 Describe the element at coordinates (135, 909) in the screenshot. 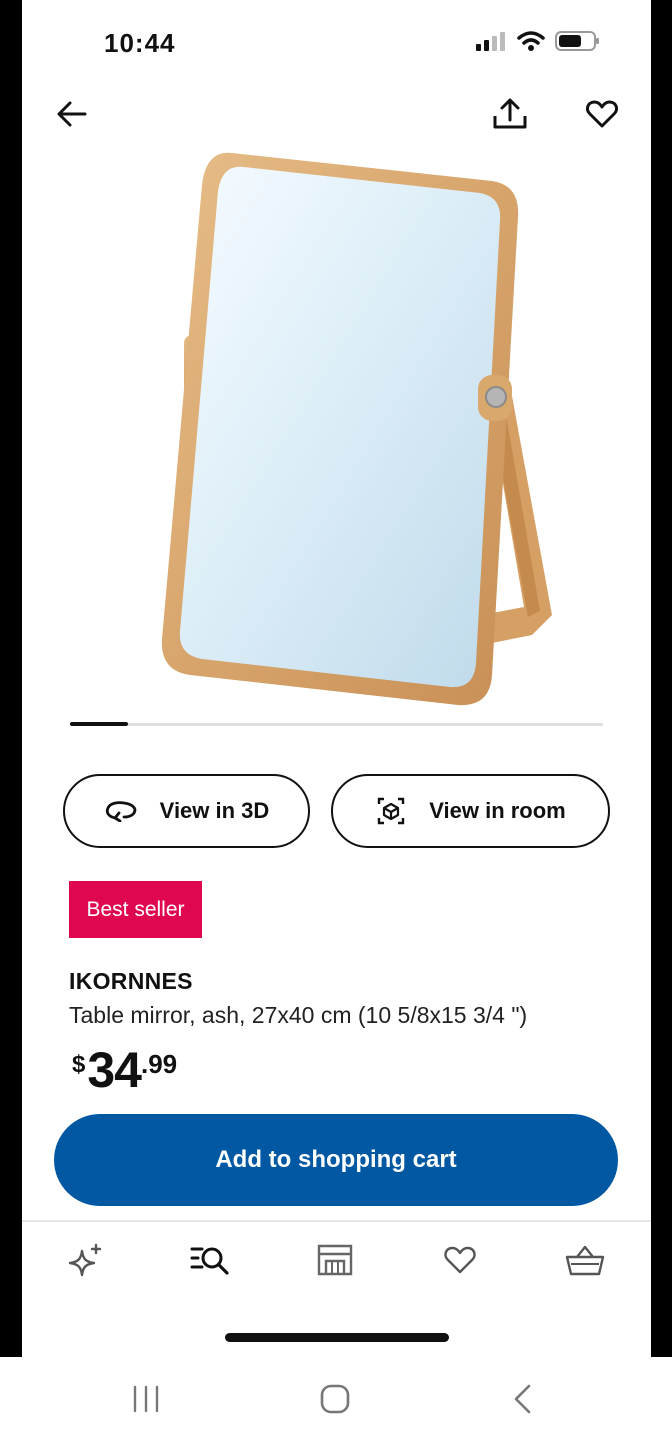

I see `best-seller-badge: Best seller` at that location.